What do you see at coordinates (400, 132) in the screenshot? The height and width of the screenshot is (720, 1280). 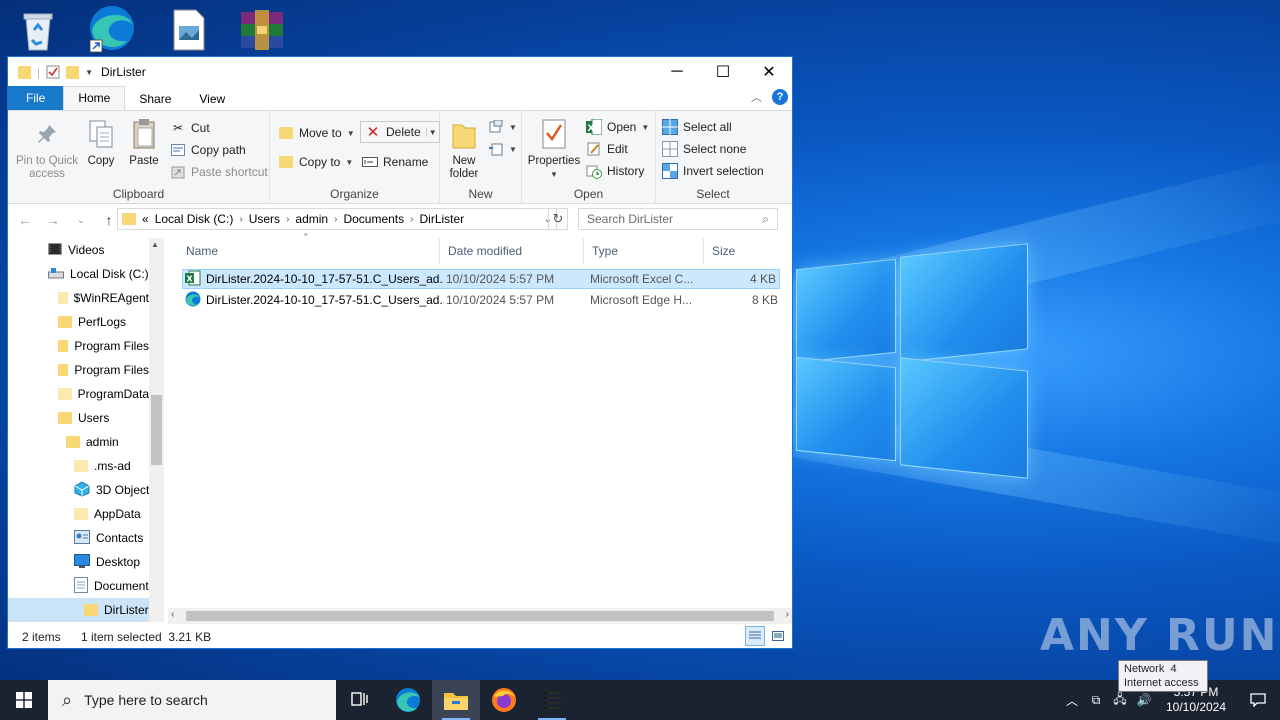 I see `delete-button: ✕ Delete ▼` at bounding box center [400, 132].